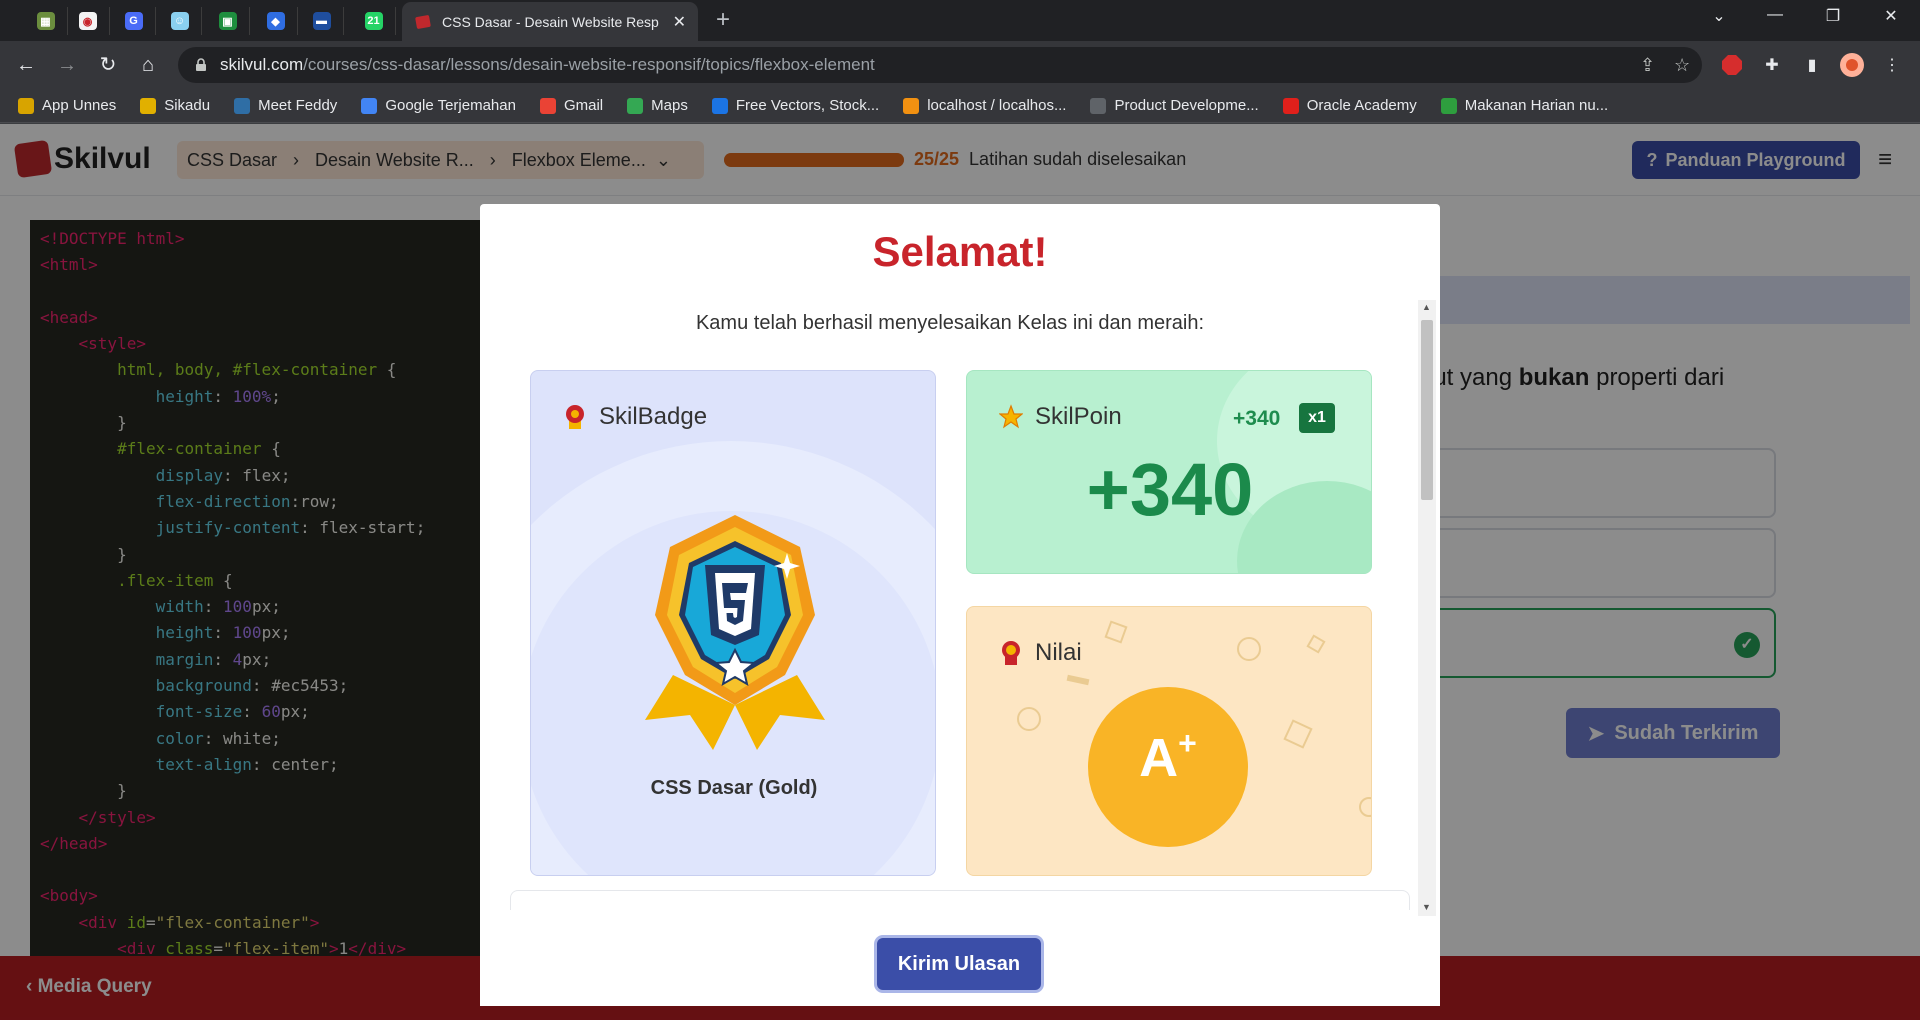  What do you see at coordinates (108, 65) in the screenshot?
I see `reload-icon: ↻` at bounding box center [108, 65].